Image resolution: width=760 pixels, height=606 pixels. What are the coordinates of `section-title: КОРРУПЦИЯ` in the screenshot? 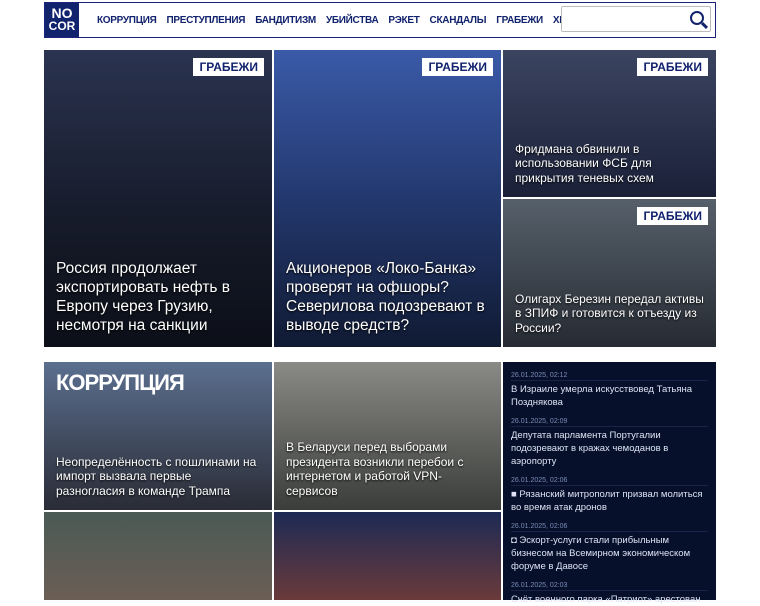 It's located at (120, 383).